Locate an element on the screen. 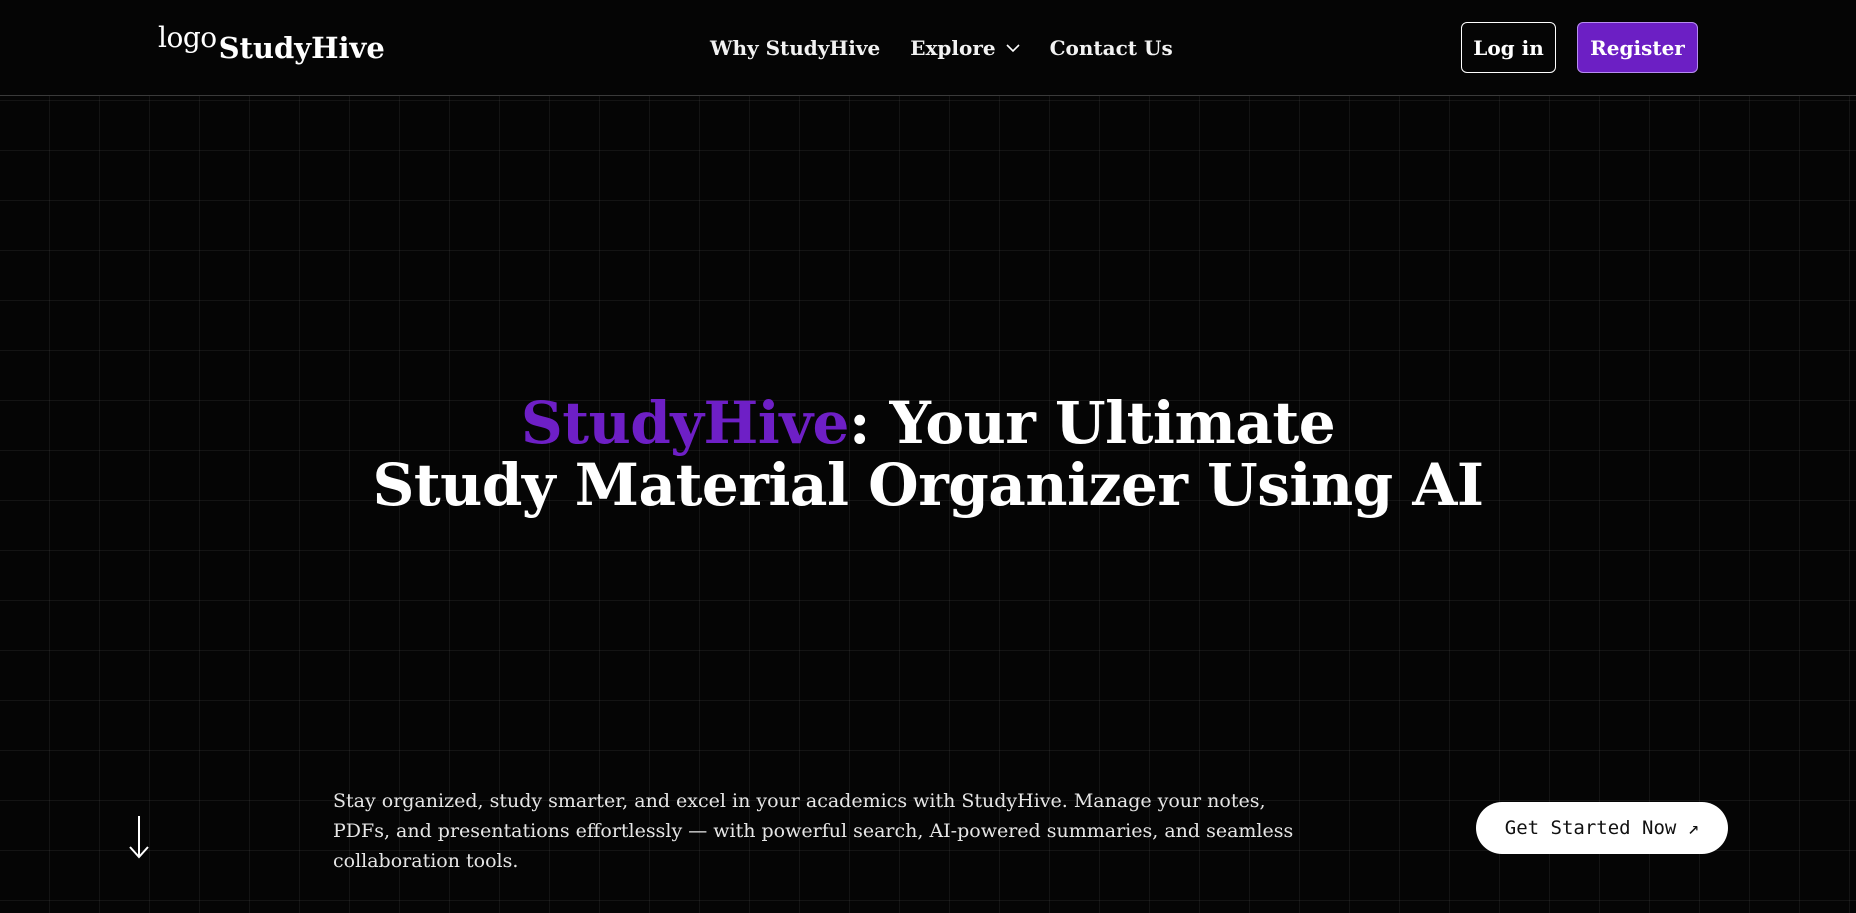  arrow-down-icon is located at coordinates (139, 837).